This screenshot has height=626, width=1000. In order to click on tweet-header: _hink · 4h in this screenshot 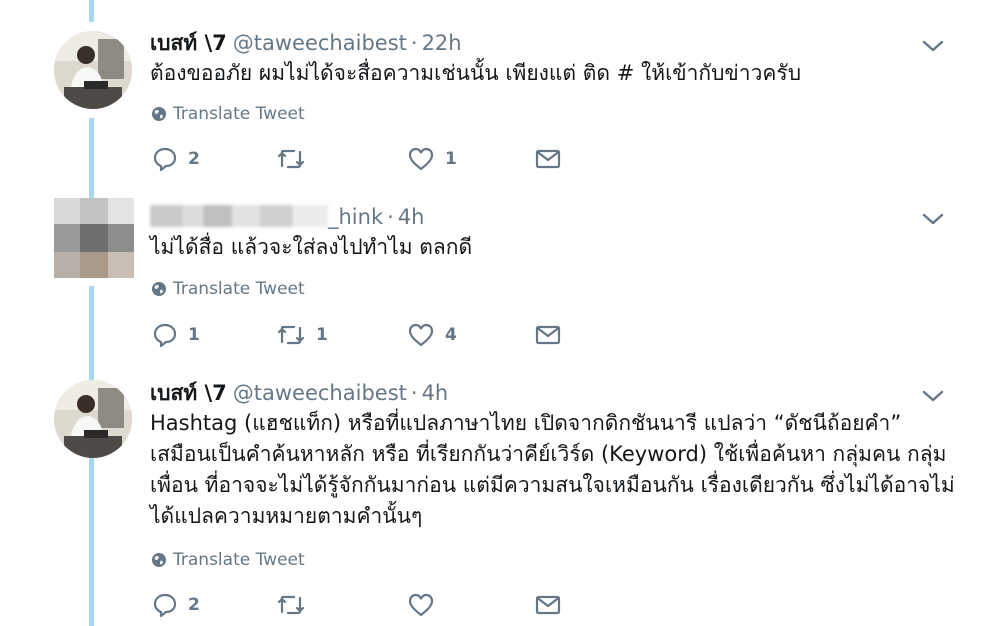, I will do `click(287, 217)`.